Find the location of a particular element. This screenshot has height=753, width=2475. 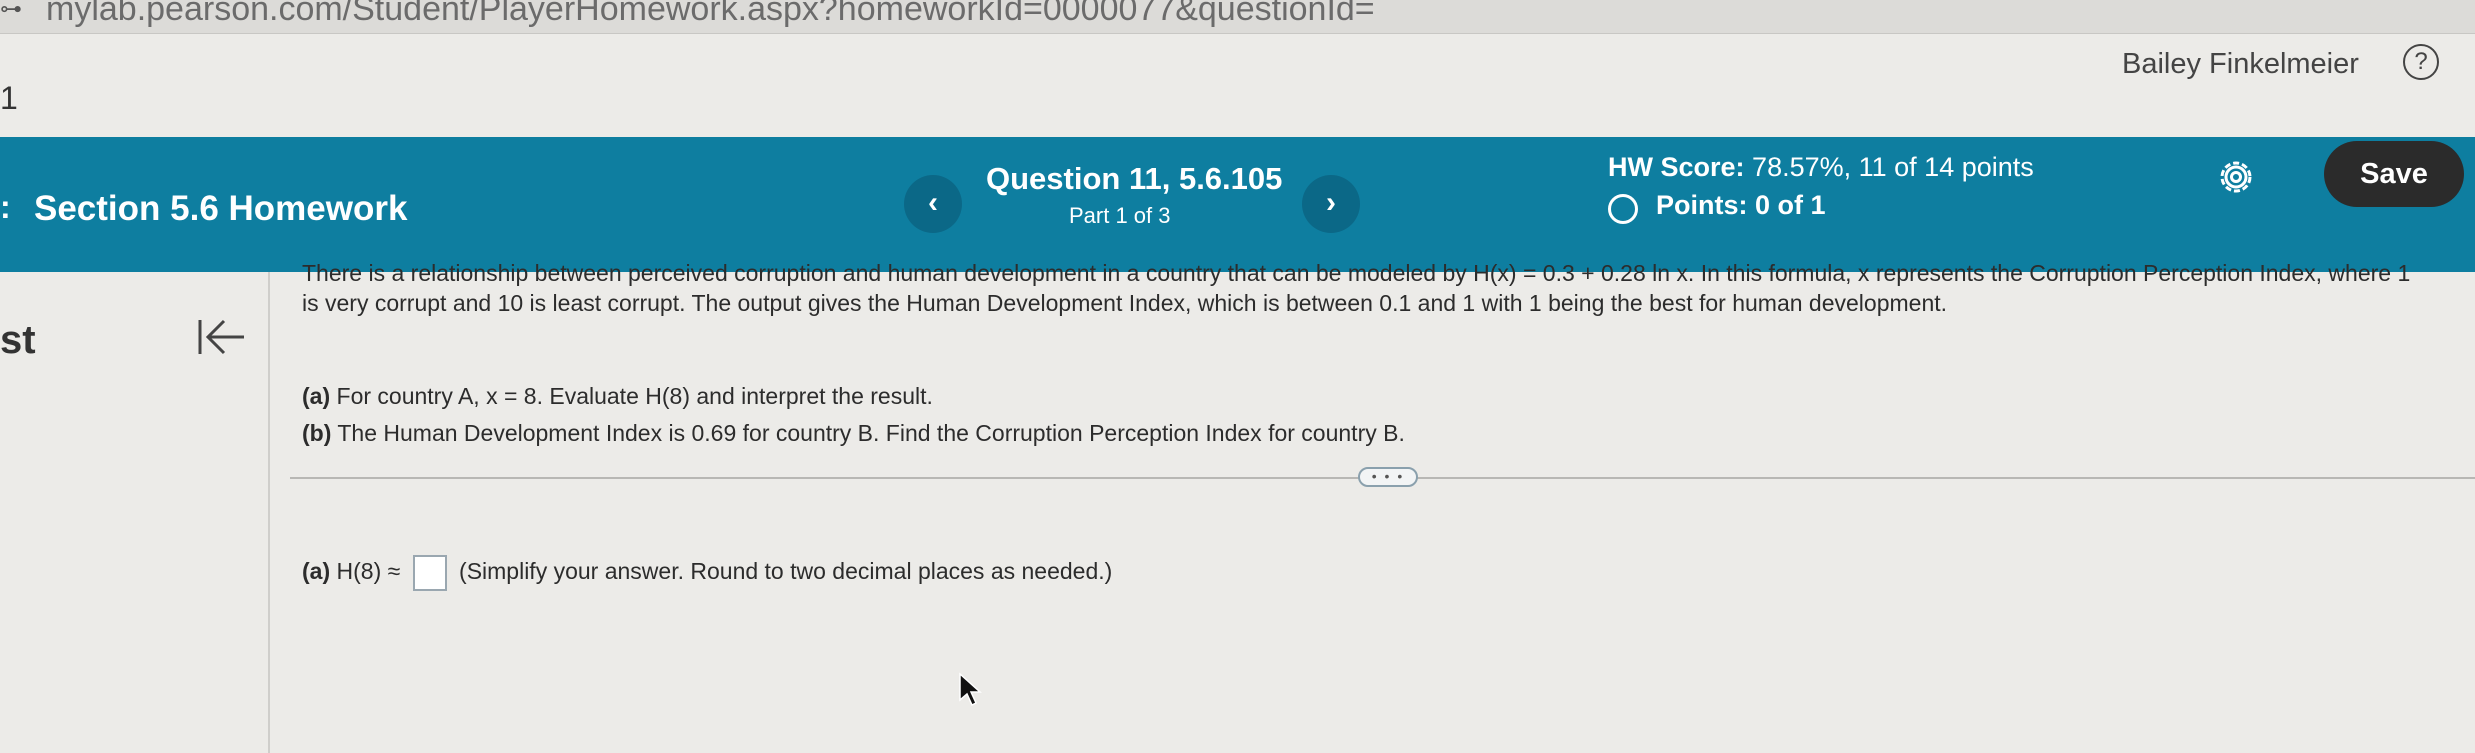

gear-icon is located at coordinates (2236, 177).